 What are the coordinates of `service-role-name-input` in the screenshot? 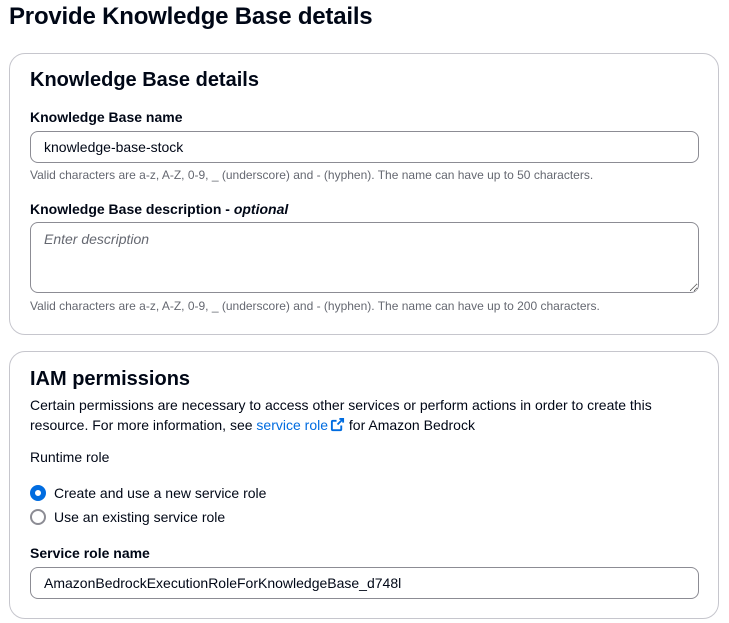 It's located at (364, 583).